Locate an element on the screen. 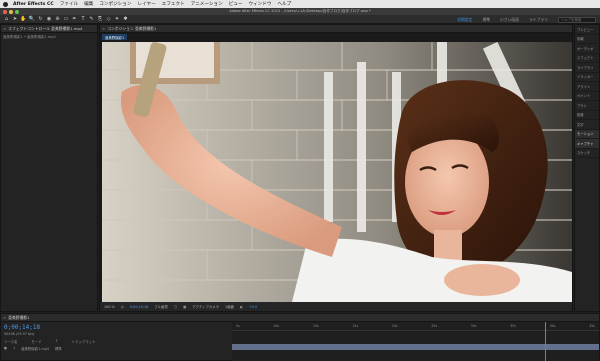 This screenshot has height=361, width=600. rectangle-tool-icon: ▭ is located at coordinates (66, 19).